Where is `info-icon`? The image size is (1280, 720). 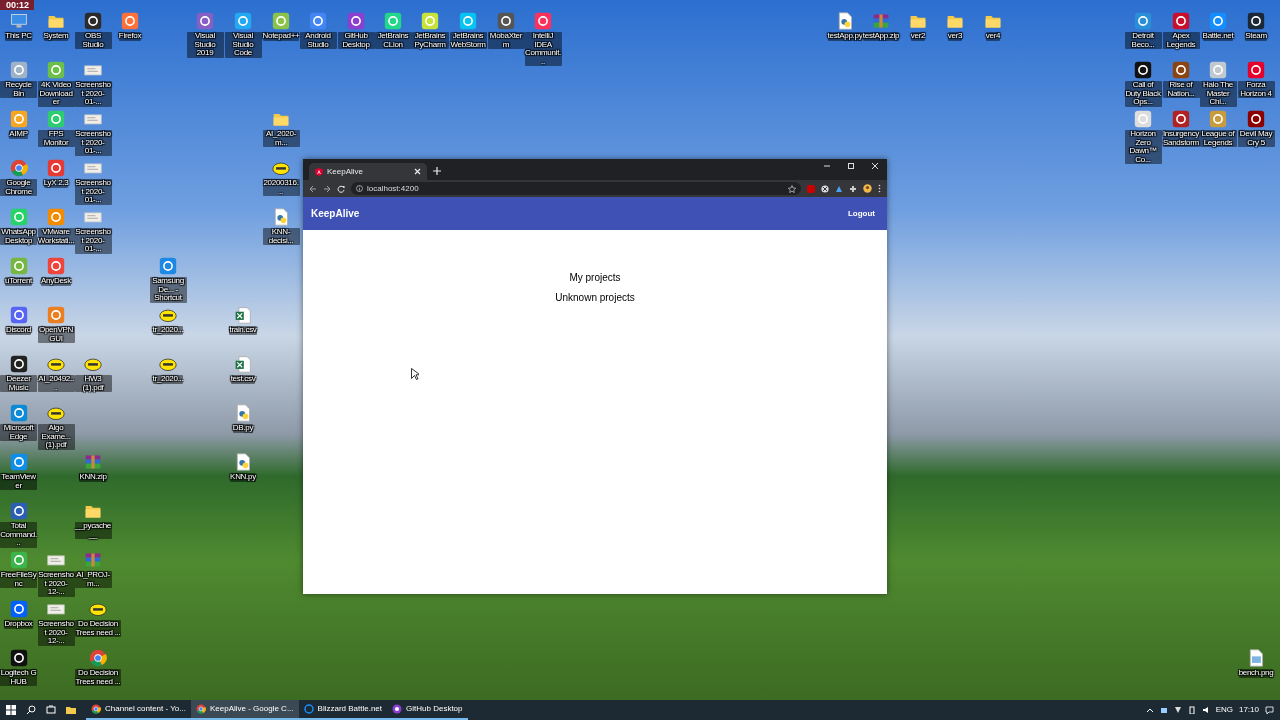
info-icon is located at coordinates (359, 188).